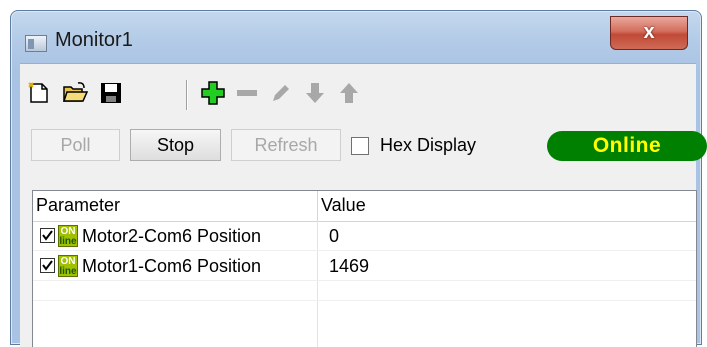 This screenshot has height=347, width=707. I want to click on column-header-value: Value, so click(507, 205).